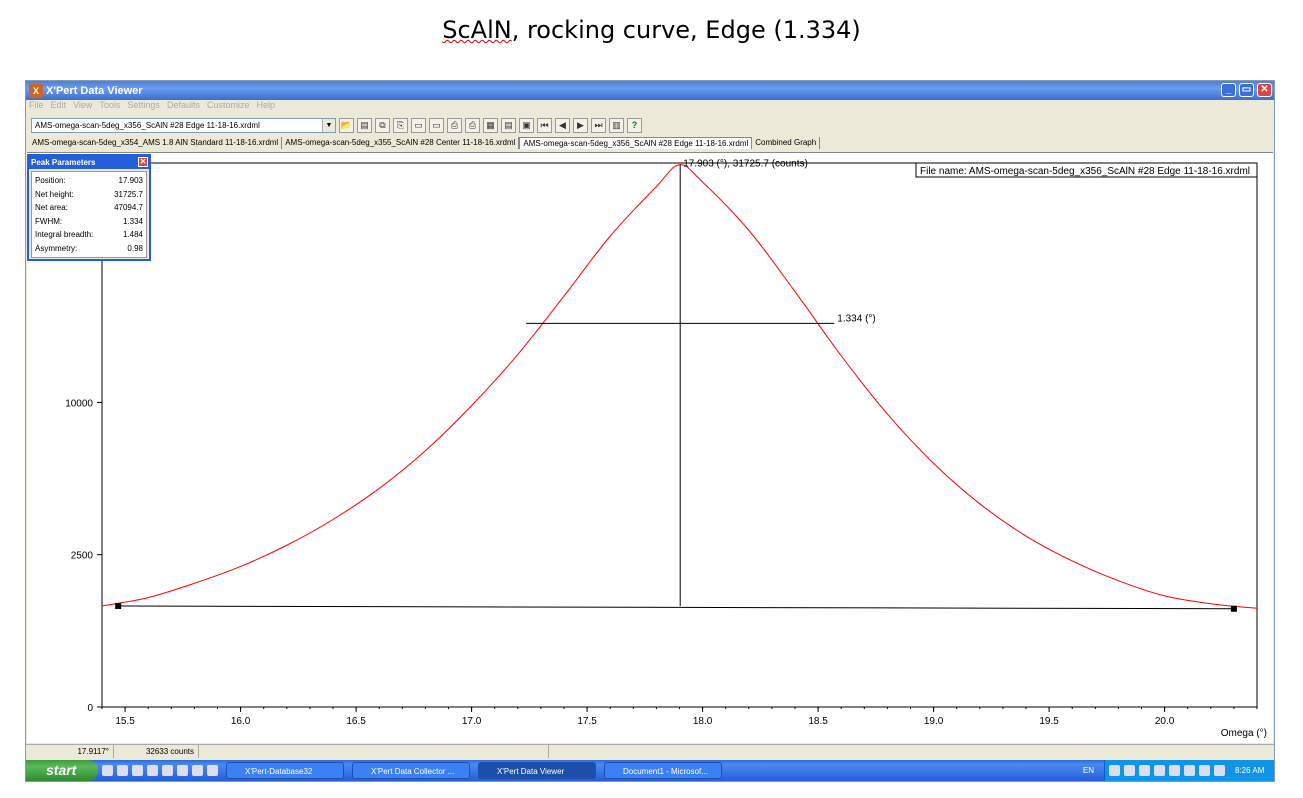 The height and width of the screenshot is (798, 1303). What do you see at coordinates (94, 90) in the screenshot?
I see `window-title: X'Pert Data Viewer` at bounding box center [94, 90].